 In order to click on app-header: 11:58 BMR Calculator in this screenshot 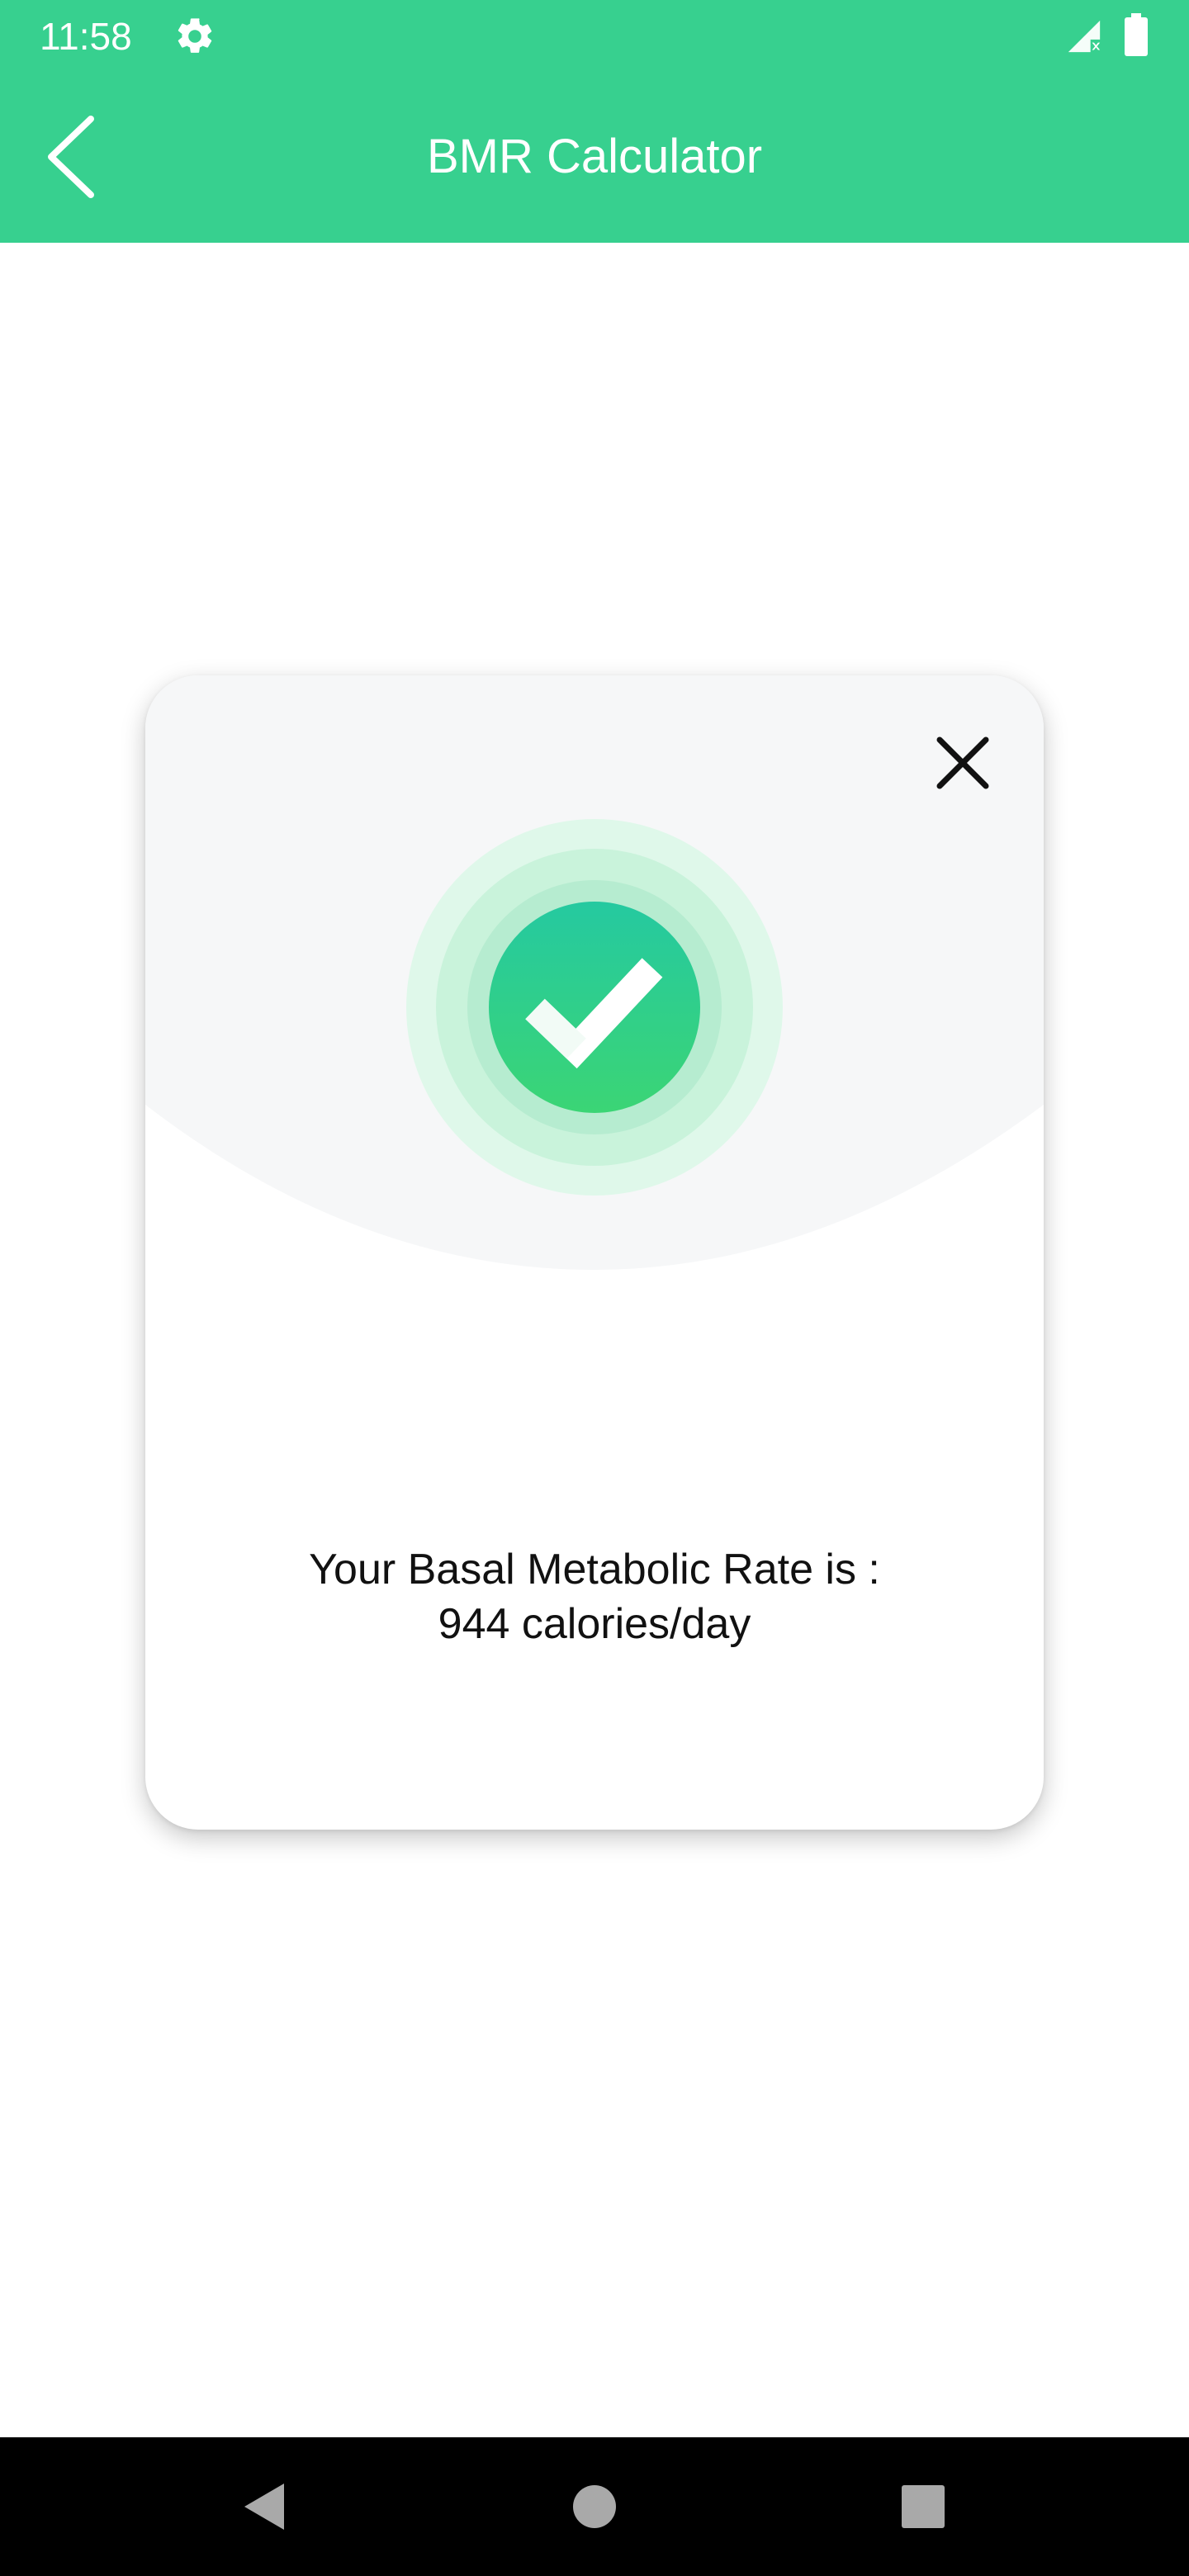, I will do `click(594, 121)`.